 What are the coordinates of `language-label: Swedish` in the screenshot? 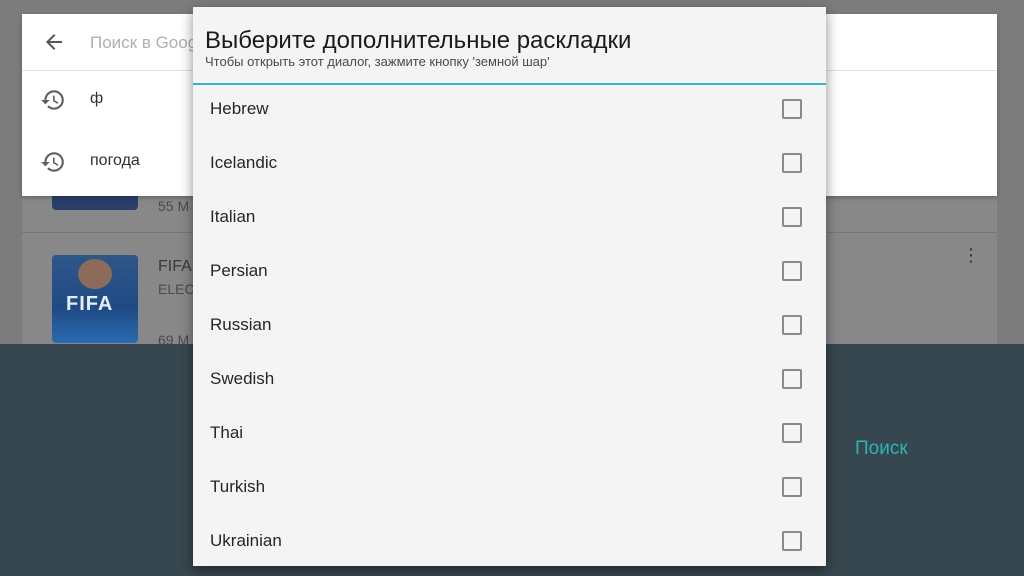 It's located at (242, 378).